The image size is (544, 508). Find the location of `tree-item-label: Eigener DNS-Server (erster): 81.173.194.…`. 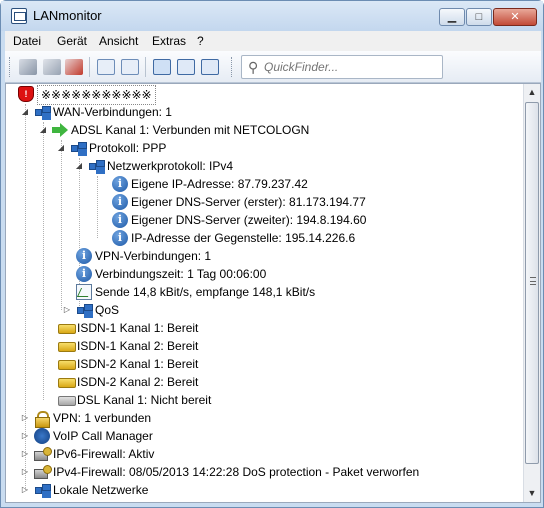

tree-item-label: Eigener DNS-Server (erster): 81.173.194.… is located at coordinates (248, 202).